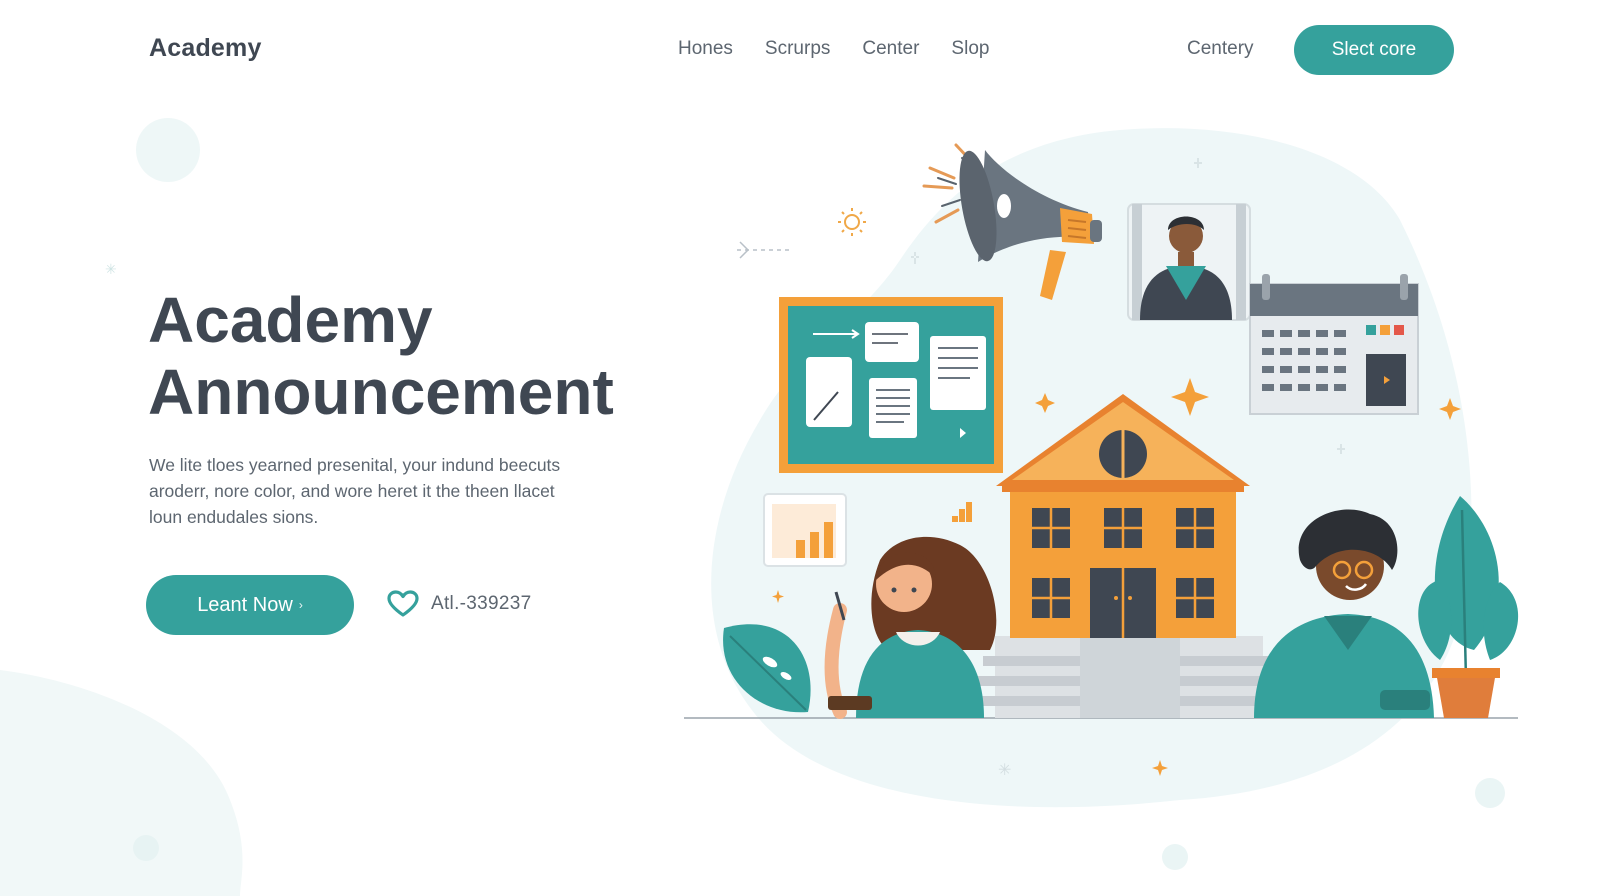  What do you see at coordinates (767, 668) in the screenshot?
I see `leaf-plant-icon` at bounding box center [767, 668].